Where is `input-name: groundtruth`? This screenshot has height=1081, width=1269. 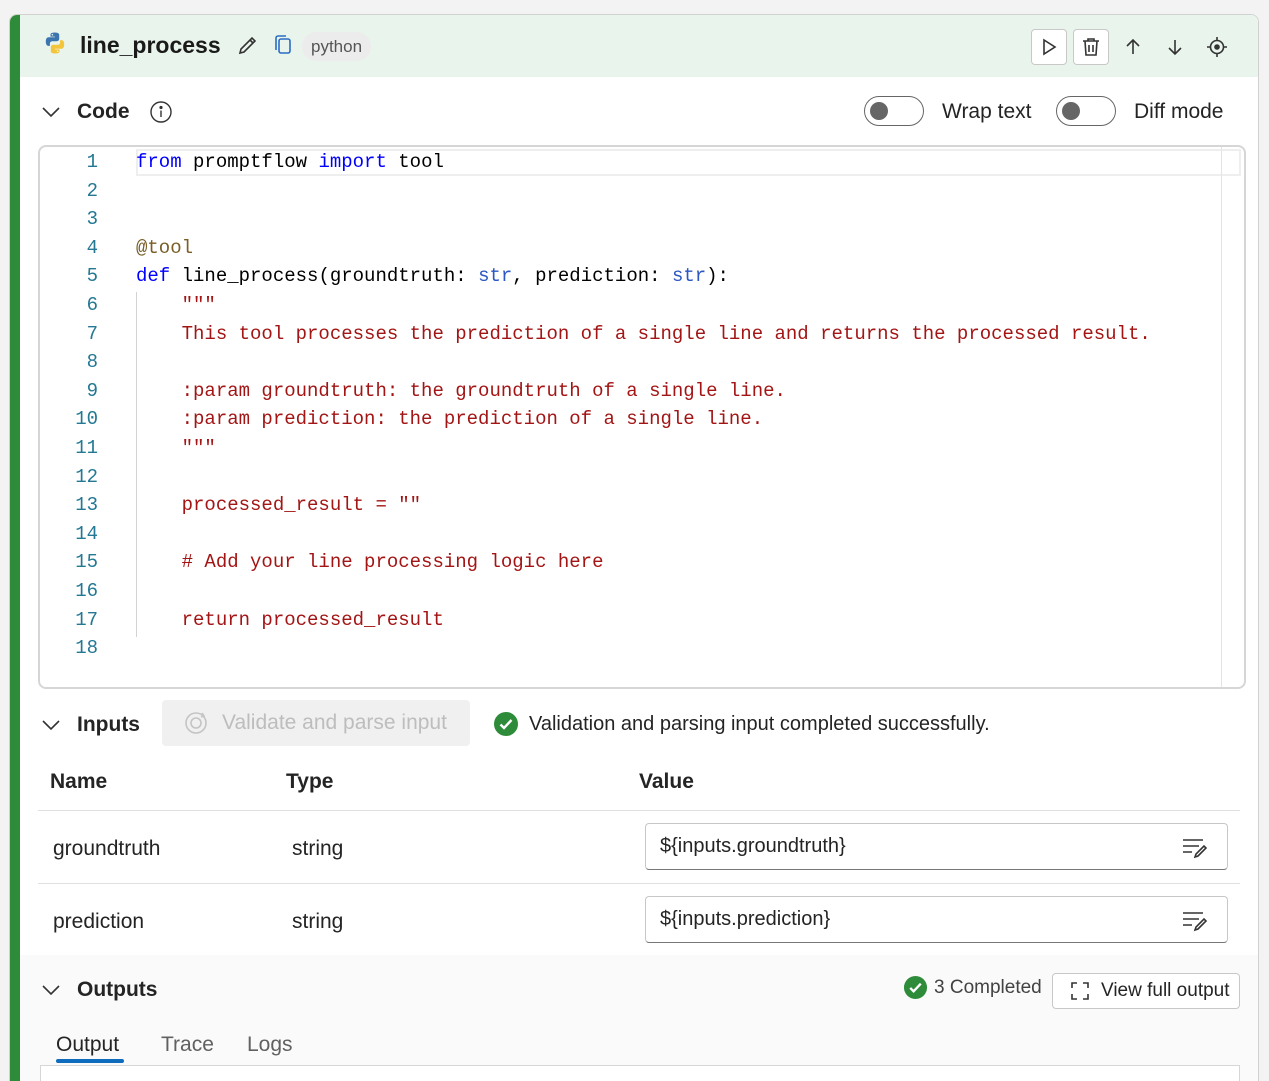
input-name: groundtruth is located at coordinates (107, 848).